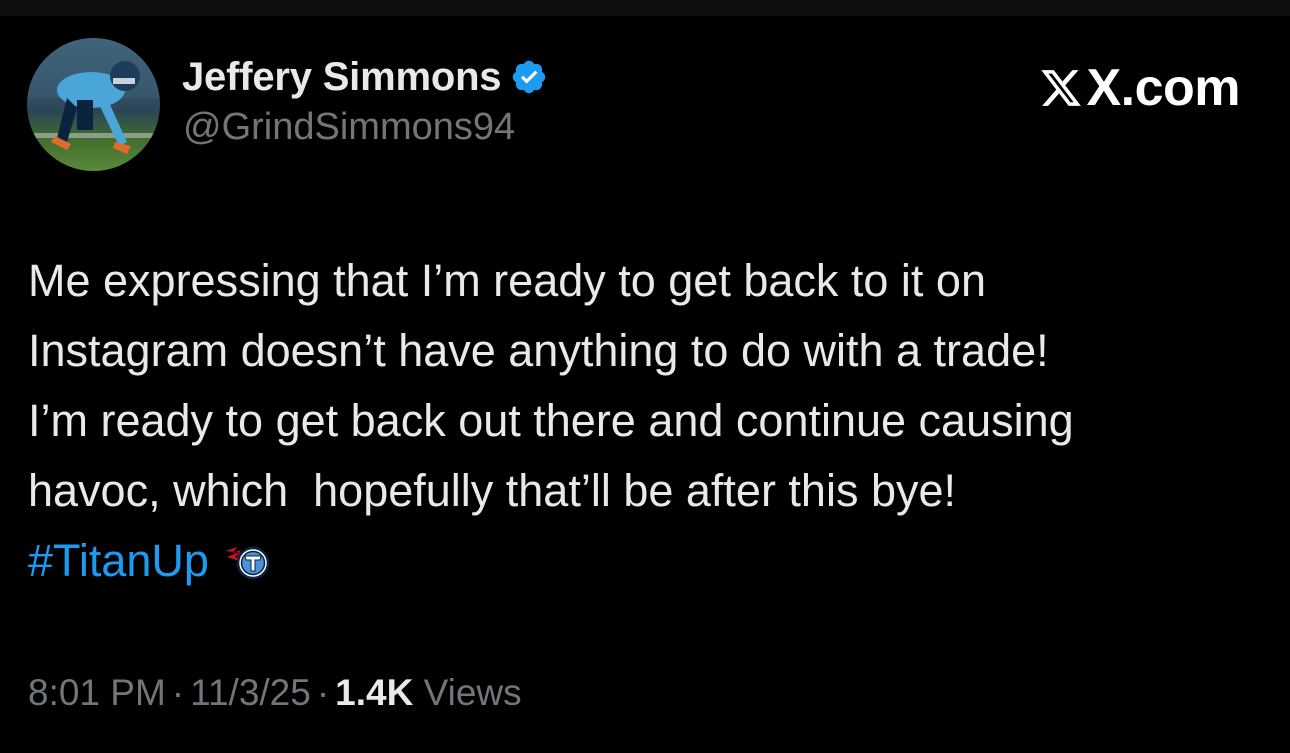 The height and width of the screenshot is (753, 1290). I want to click on tweet-meta: 8:01 PM · 11/3/25 · 1.4K Views, so click(275, 693).